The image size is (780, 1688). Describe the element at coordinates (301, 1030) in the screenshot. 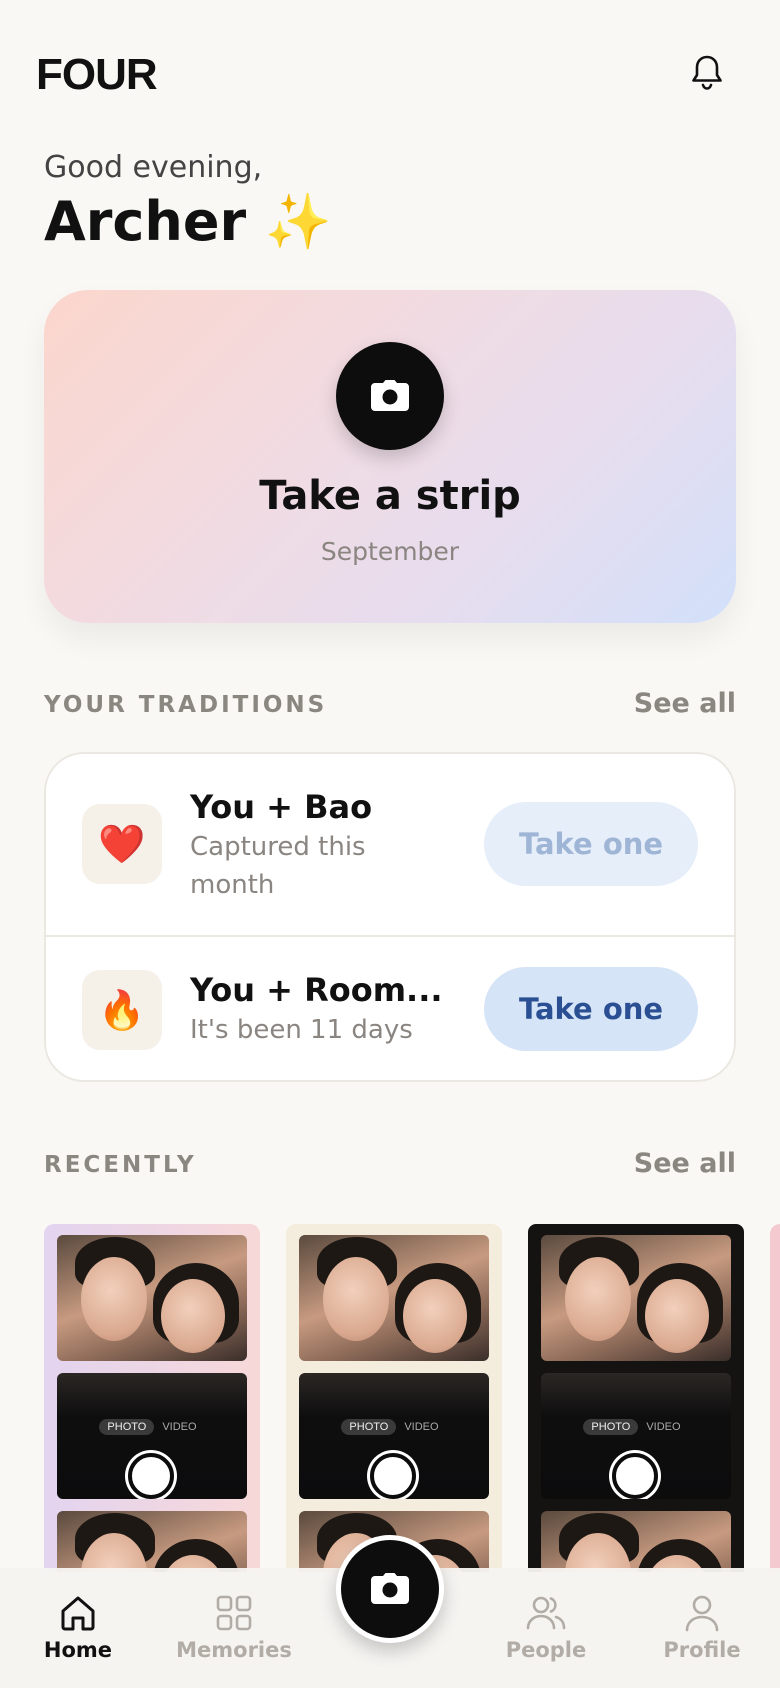

I see `tradition-subtitle: It's been 11 days` at that location.